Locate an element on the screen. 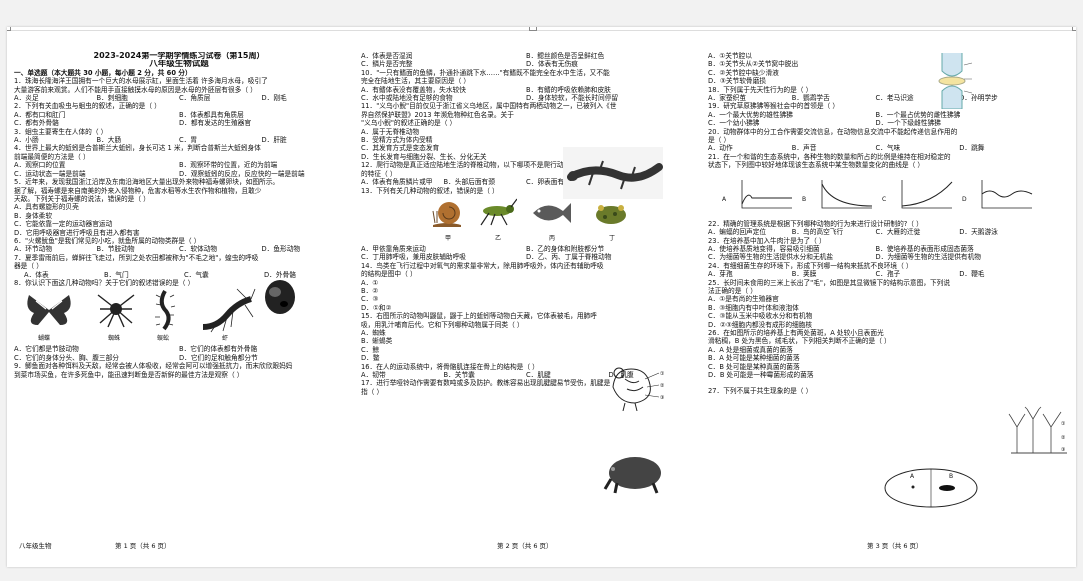 This screenshot has height=581, width=1083. option: B．头部后面有颈 is located at coordinates (469, 182).